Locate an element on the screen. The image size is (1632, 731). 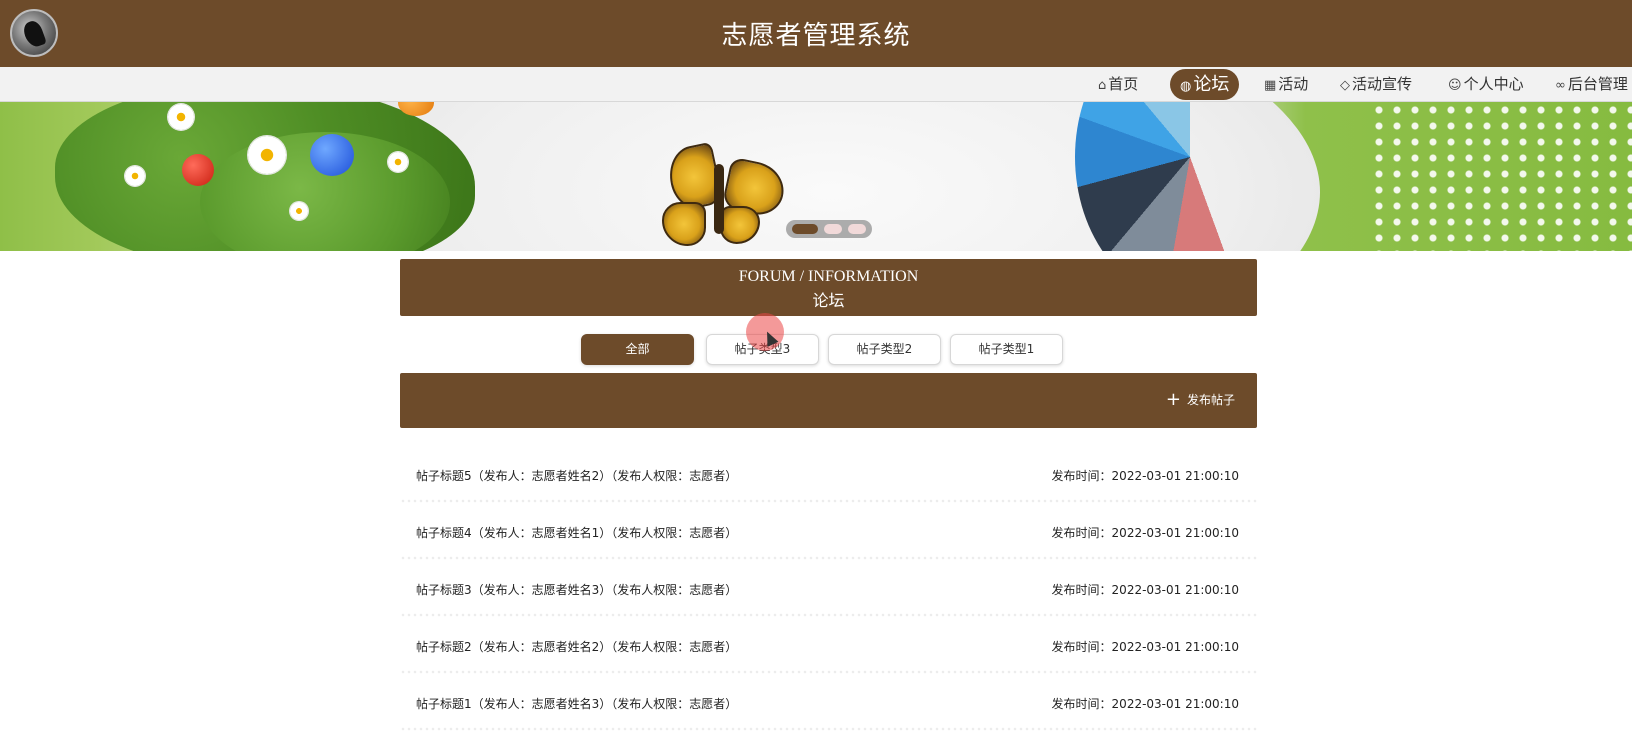
section-heading: FORUM / INFORMATION 论坛 is located at coordinates (828, 287).